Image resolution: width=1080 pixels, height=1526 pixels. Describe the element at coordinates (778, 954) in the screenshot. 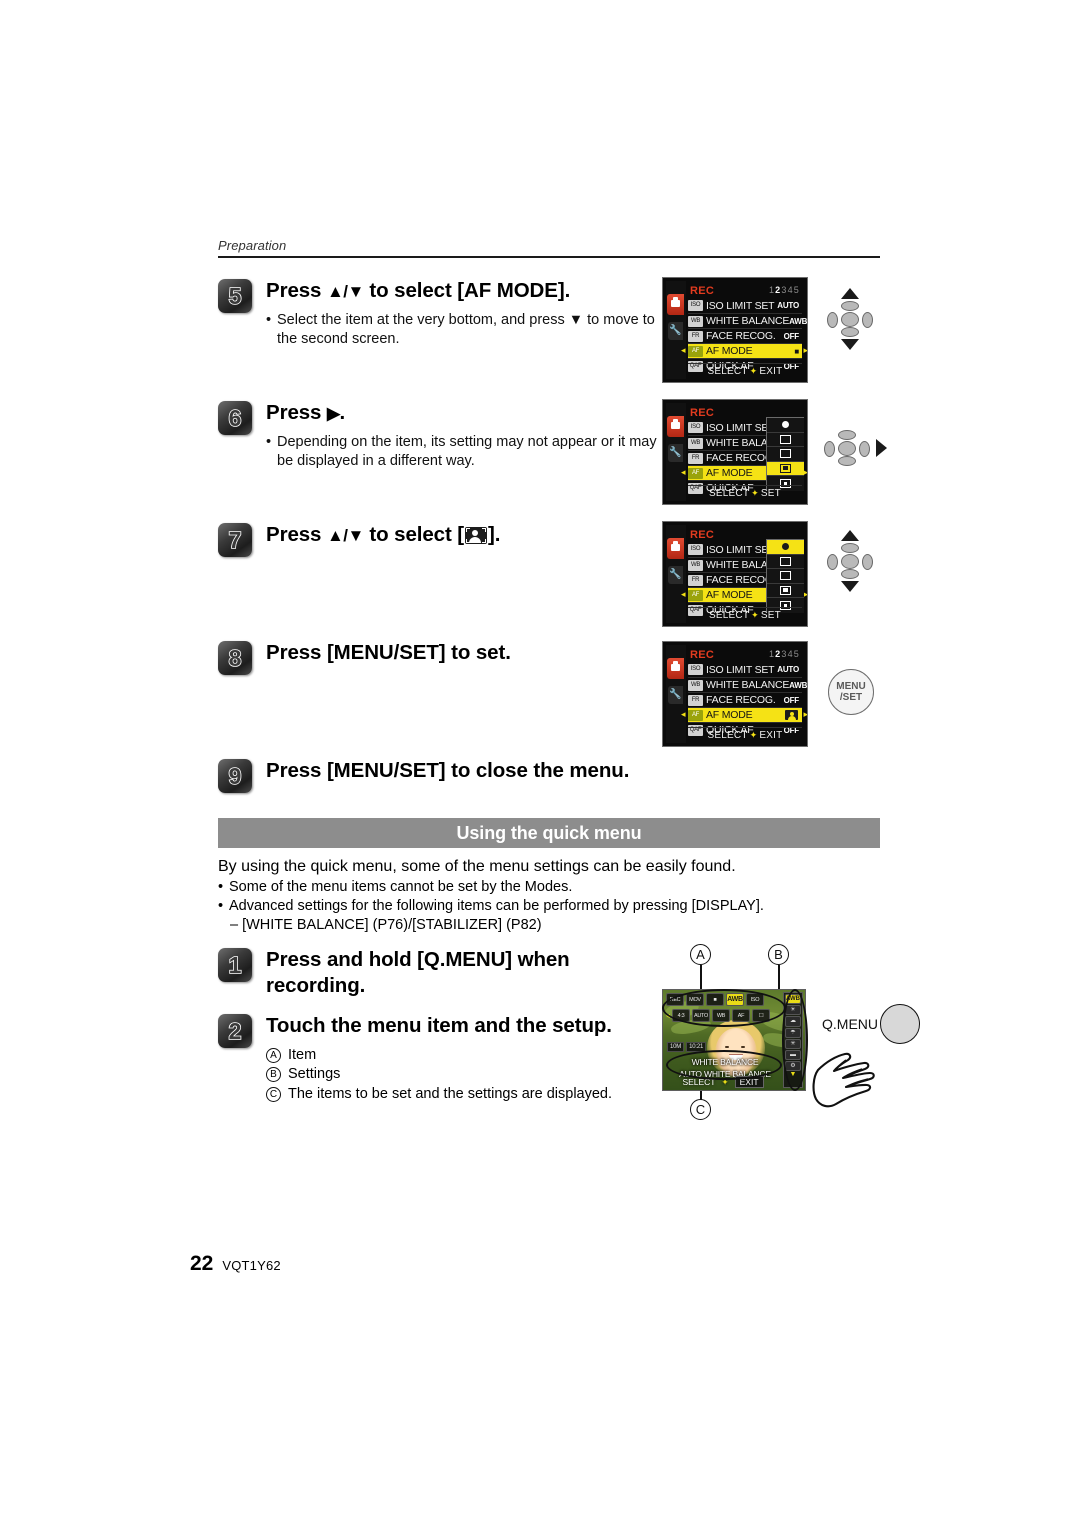

I see `callout-marker-b: B` at that location.